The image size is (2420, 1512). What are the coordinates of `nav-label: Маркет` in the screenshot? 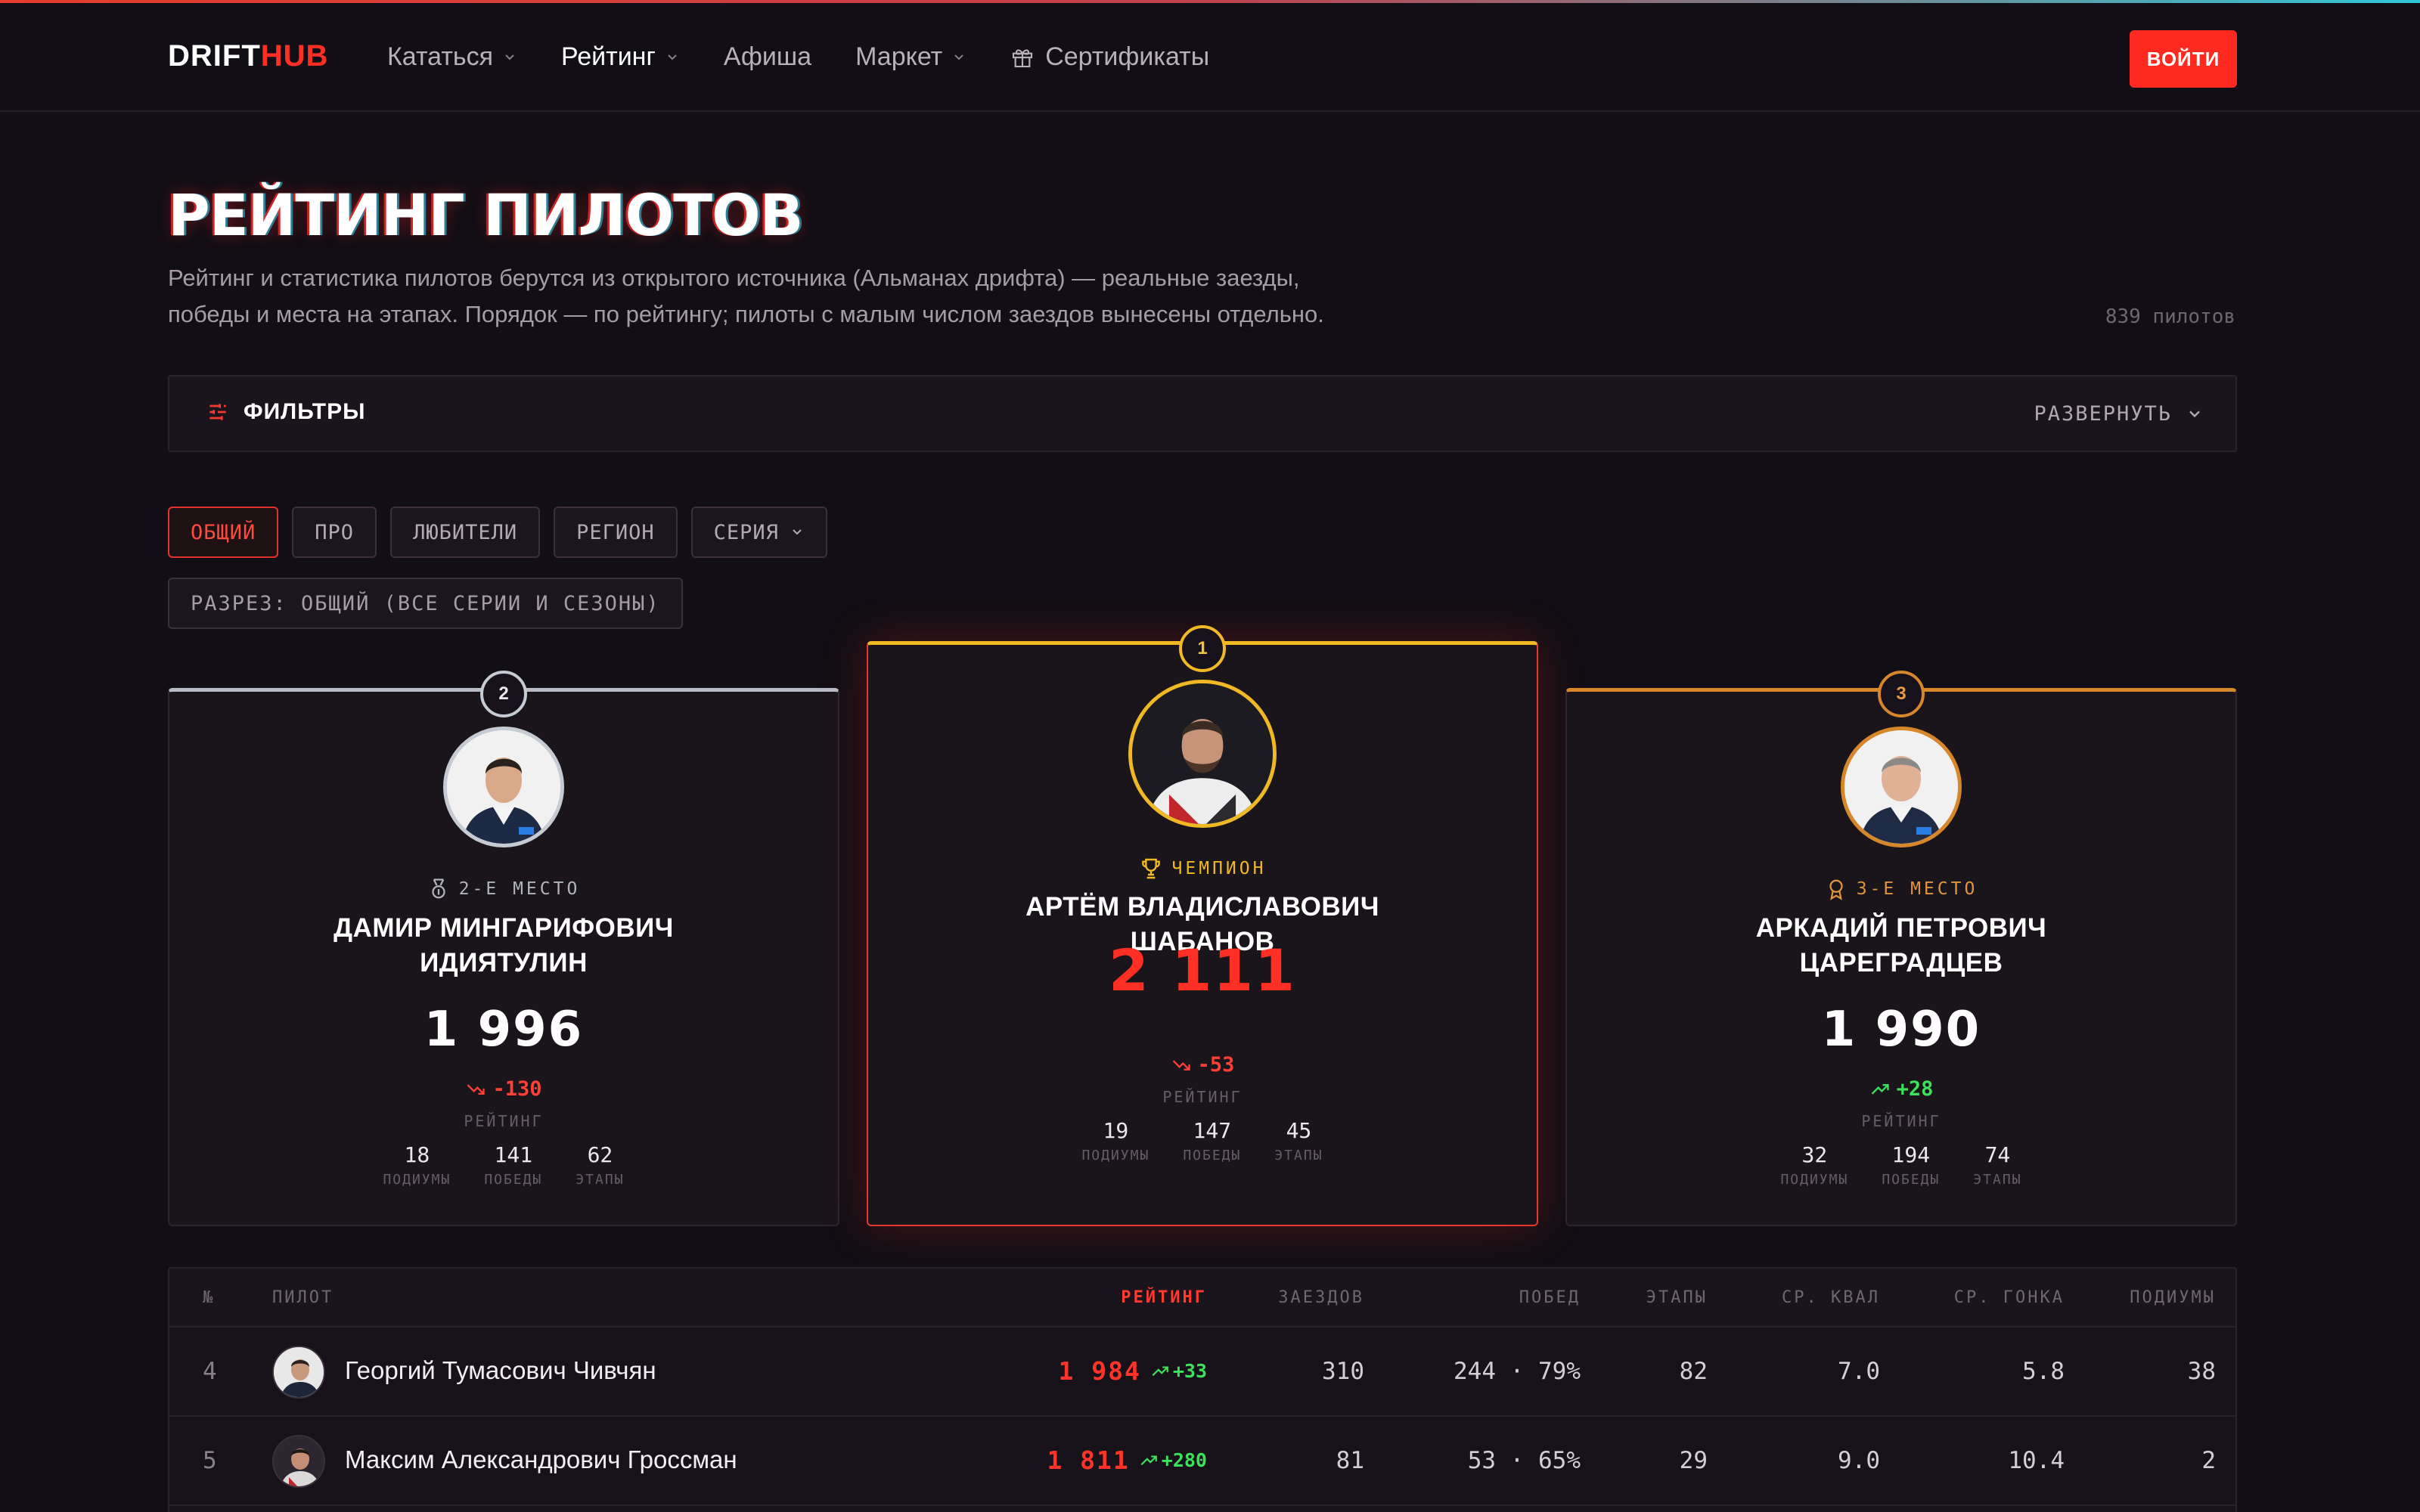 It's located at (899, 56).